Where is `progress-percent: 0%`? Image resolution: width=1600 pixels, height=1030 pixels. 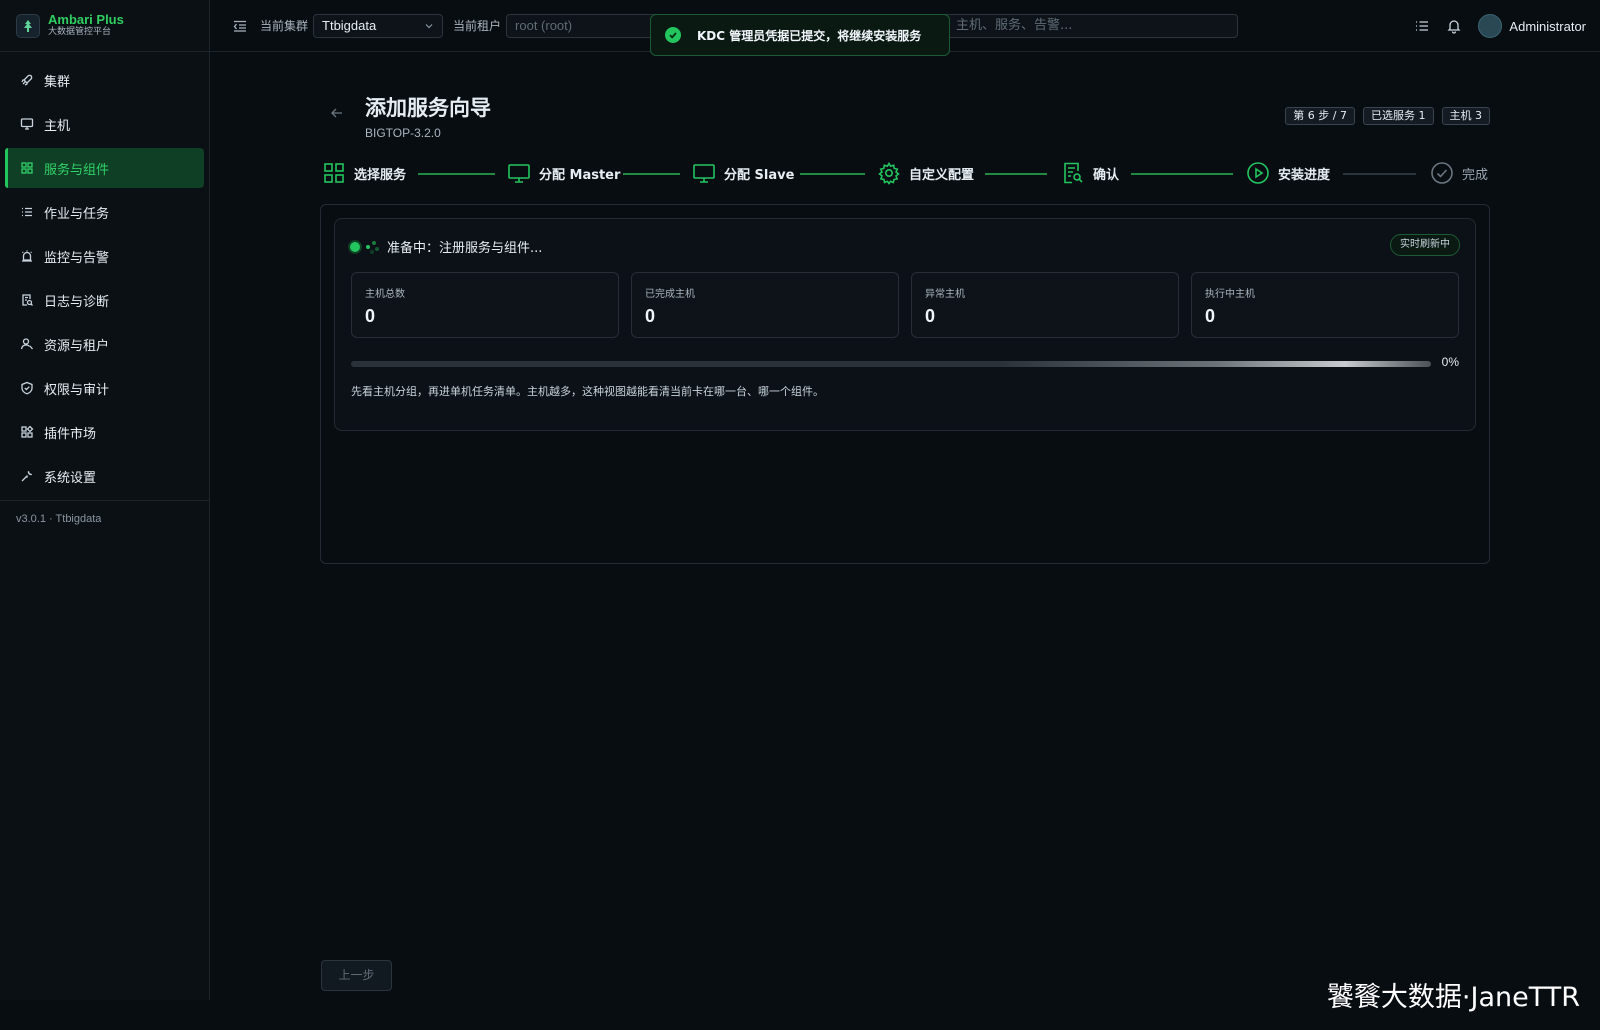
progress-percent: 0% is located at coordinates (1450, 362).